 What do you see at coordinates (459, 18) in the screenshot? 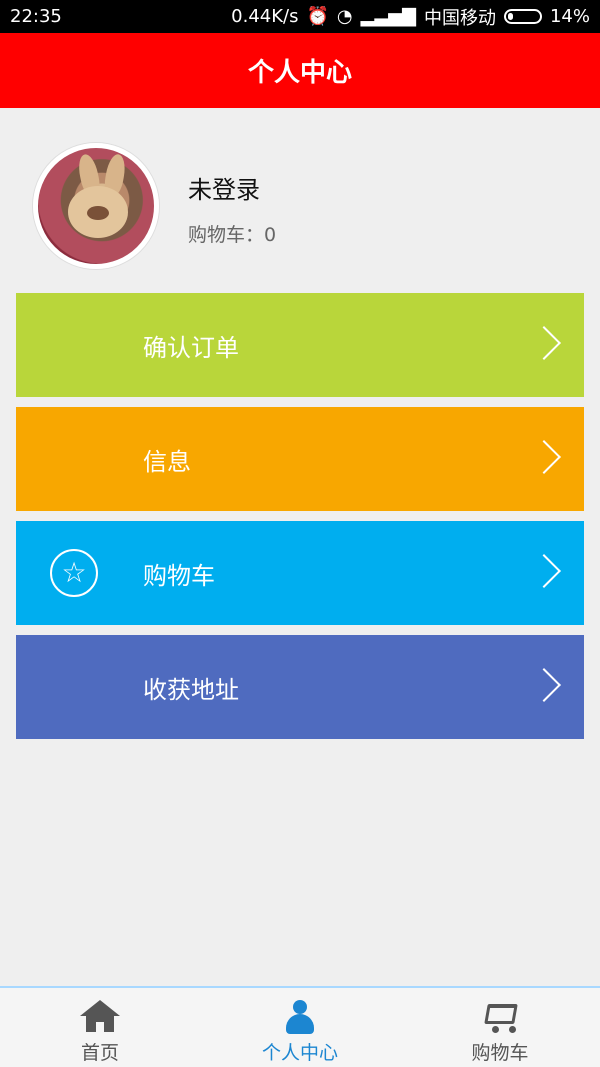
I see `carrier-name: 中国移动` at bounding box center [459, 18].